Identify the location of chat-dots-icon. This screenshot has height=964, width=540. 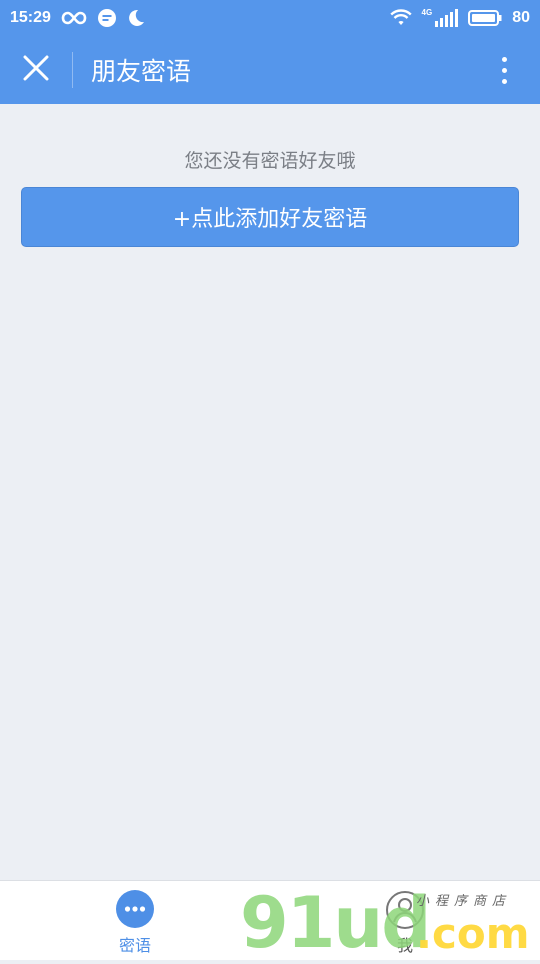
(135, 910).